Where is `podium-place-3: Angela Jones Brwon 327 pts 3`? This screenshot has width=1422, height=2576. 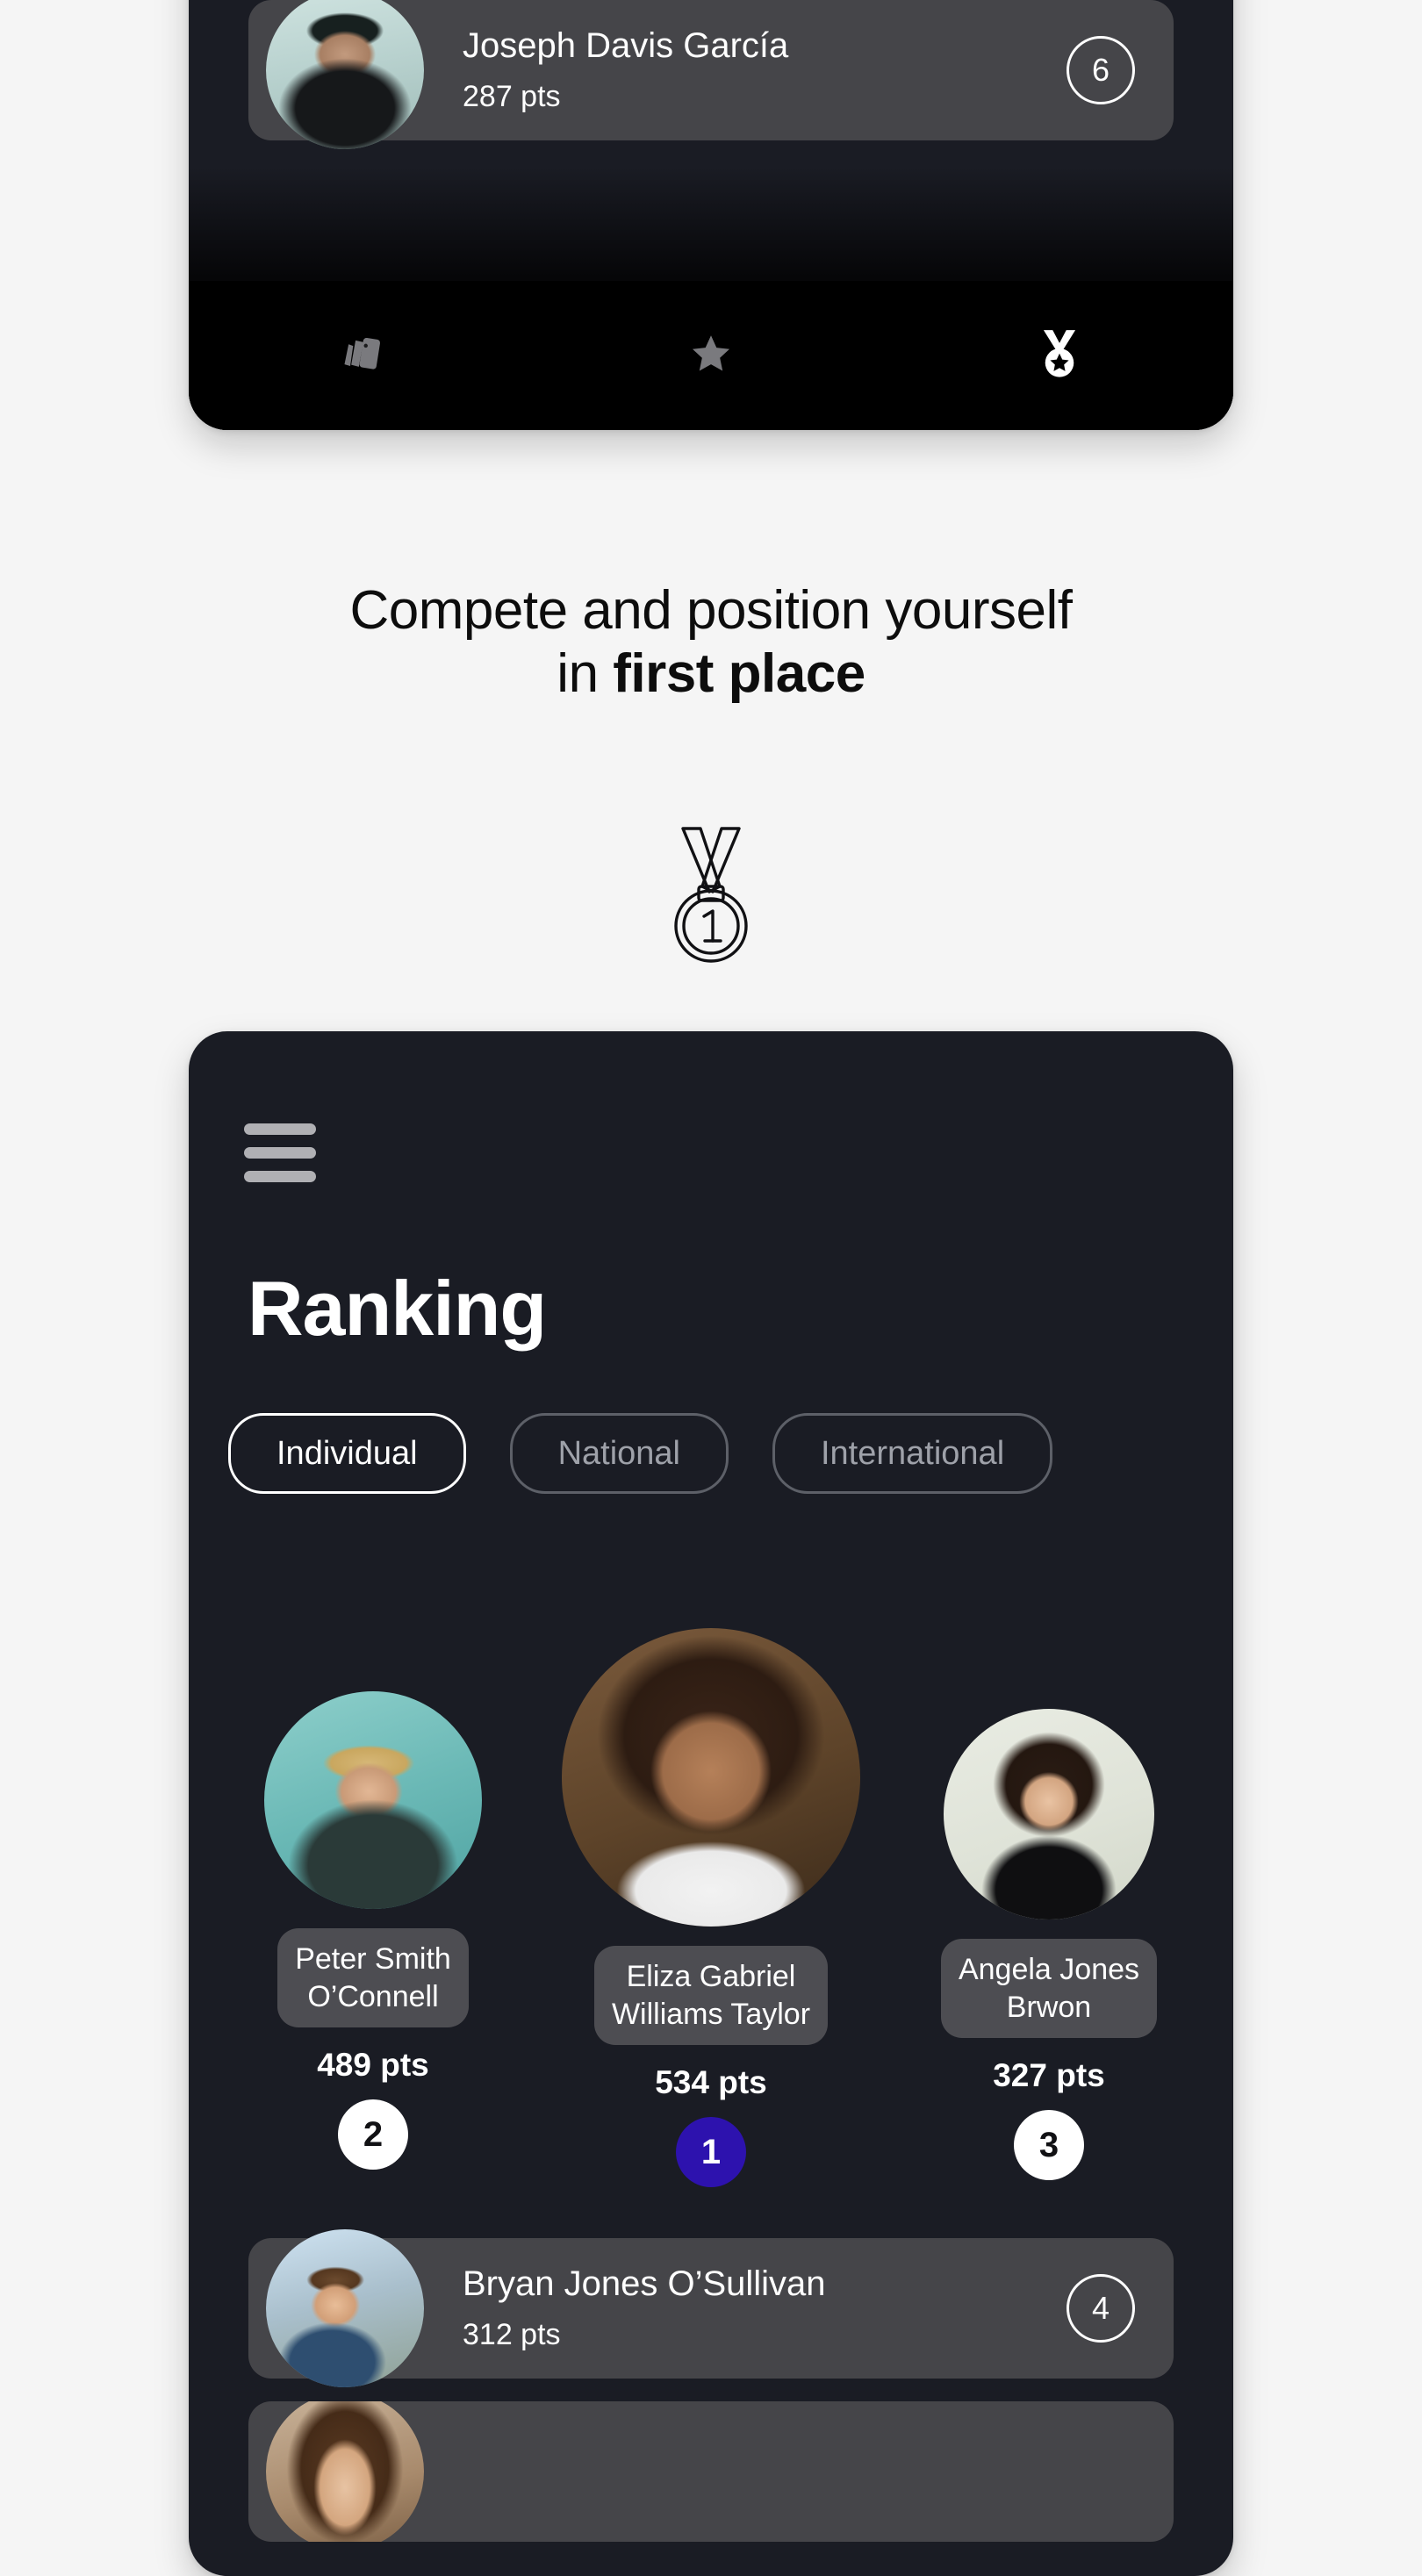
podium-place-3: Angela Jones Brwon 327 pts 3 is located at coordinates (1049, 1944).